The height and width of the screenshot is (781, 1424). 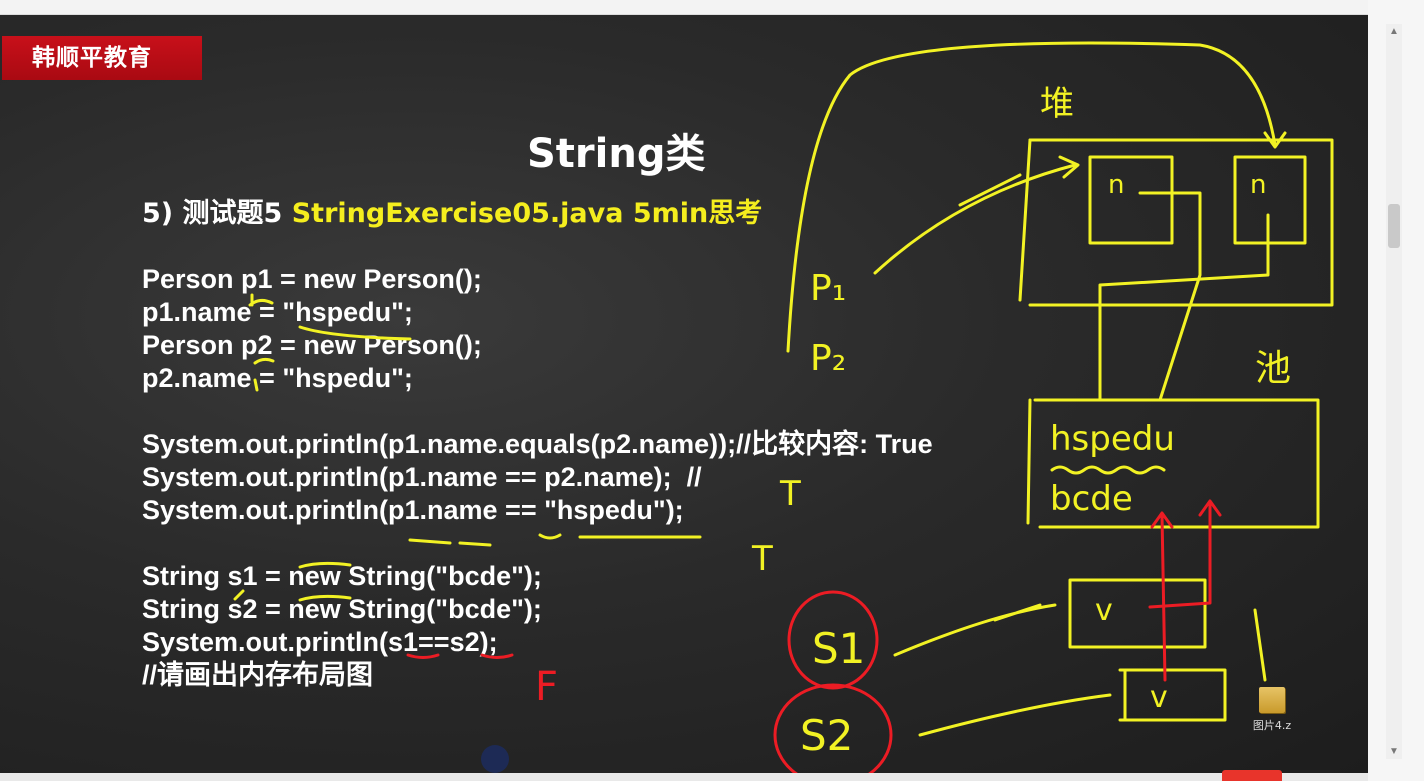 What do you see at coordinates (1181, 222) in the screenshot?
I see `heap-box` at bounding box center [1181, 222].